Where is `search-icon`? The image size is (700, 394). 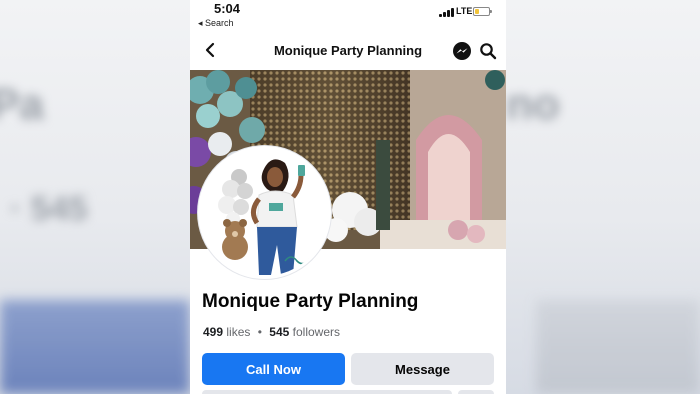 search-icon is located at coordinates (488, 51).